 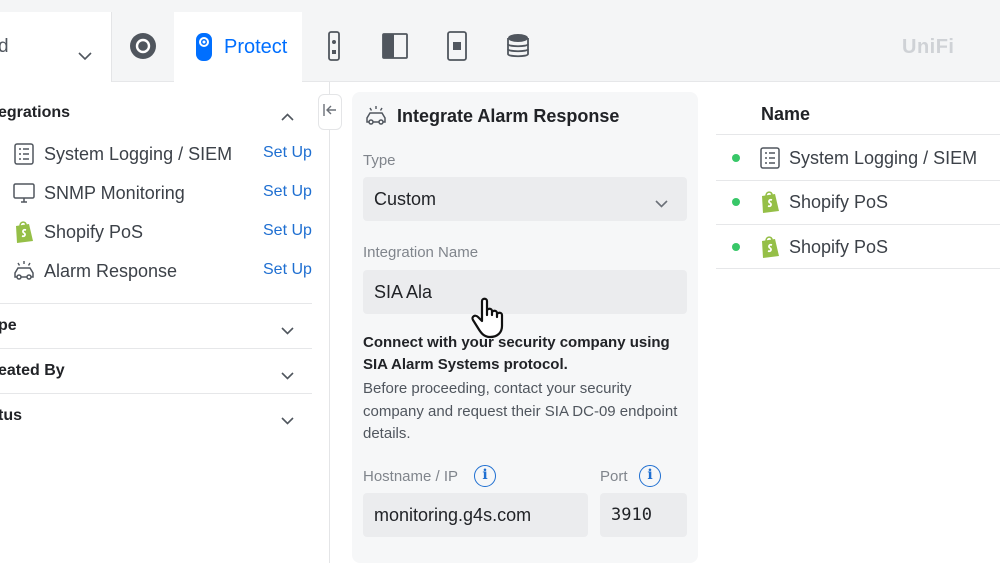 I want to click on type-filter-title: pe, so click(x=8, y=326).